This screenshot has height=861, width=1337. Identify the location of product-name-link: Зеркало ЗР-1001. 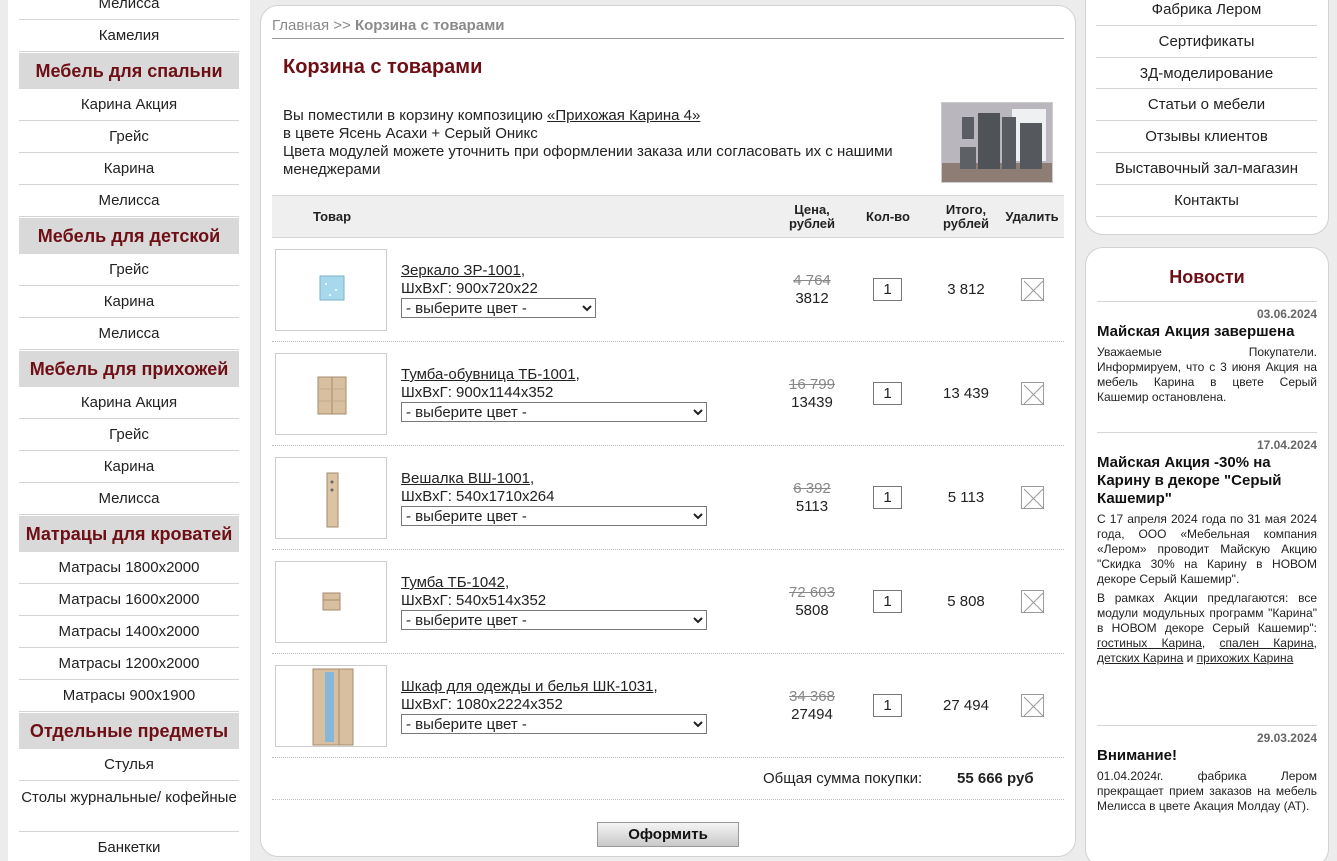
(461, 270).